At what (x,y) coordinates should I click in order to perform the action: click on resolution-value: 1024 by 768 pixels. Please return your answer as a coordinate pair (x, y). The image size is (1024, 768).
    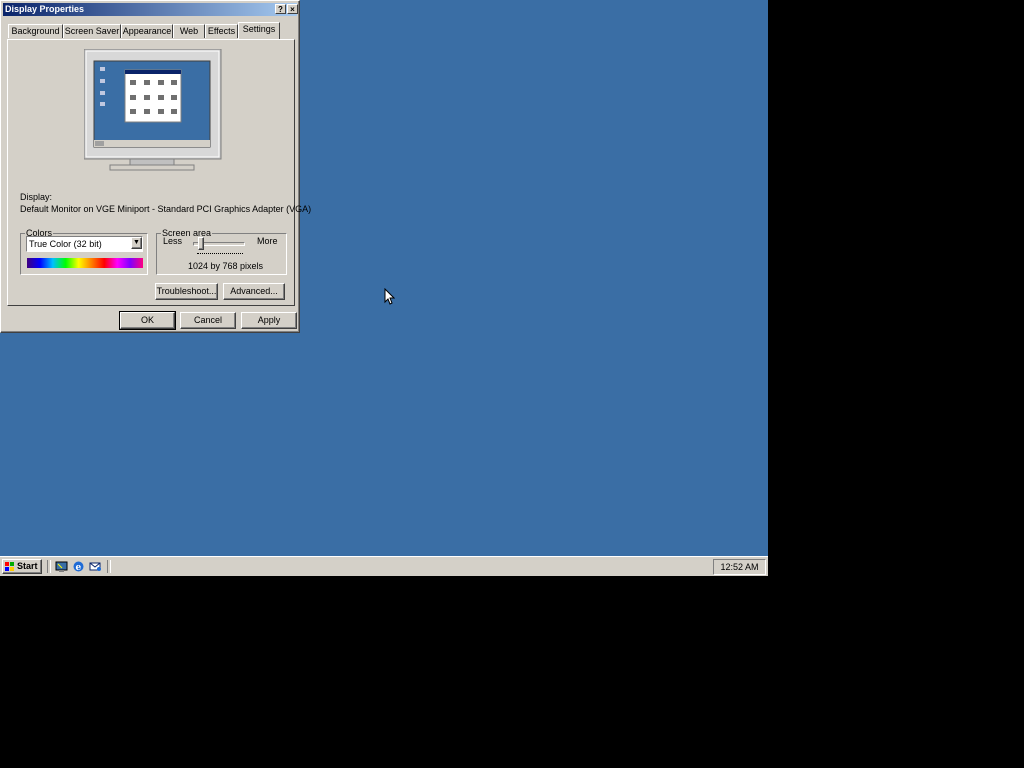
    Looking at the image, I should click on (226, 266).